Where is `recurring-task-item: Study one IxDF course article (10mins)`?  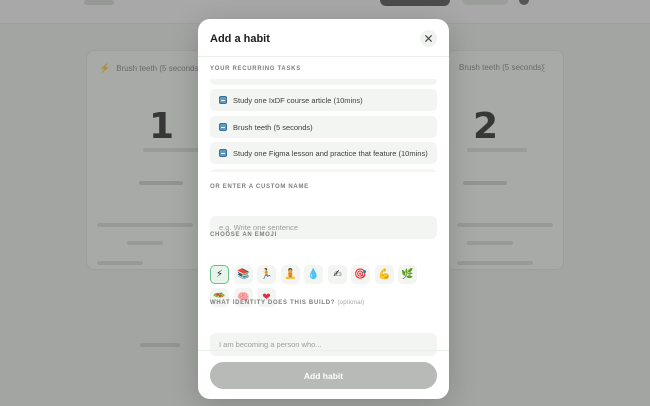 recurring-task-item: Study one IxDF course article (10mins) is located at coordinates (323, 100).